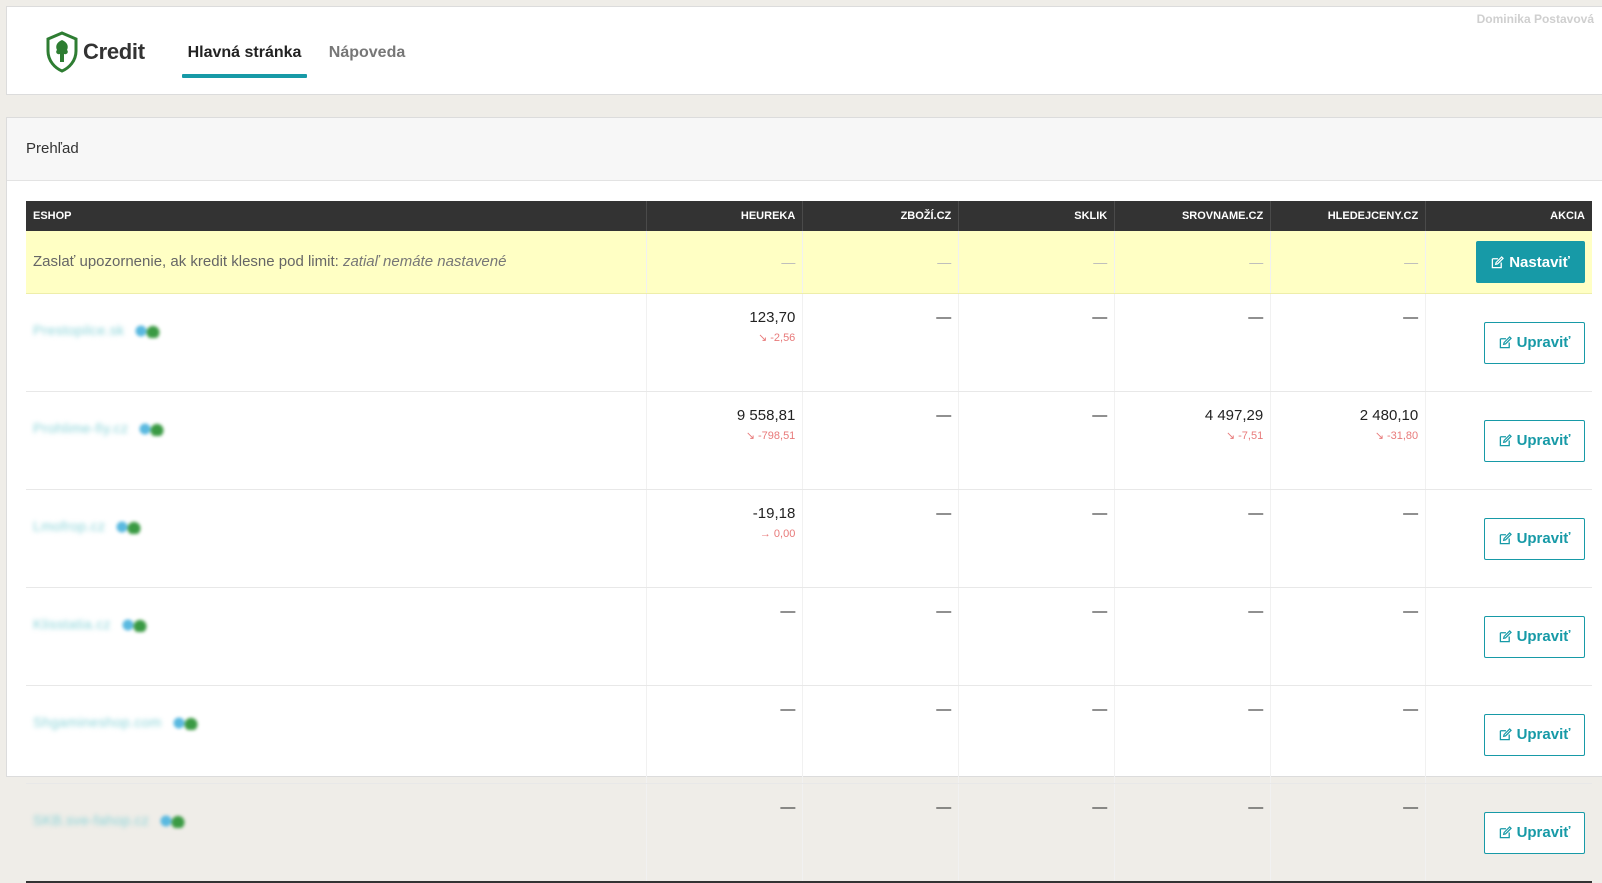 The height and width of the screenshot is (883, 1602). Describe the element at coordinates (337, 216) in the screenshot. I see `column-header-eshop: ESHOP` at that location.